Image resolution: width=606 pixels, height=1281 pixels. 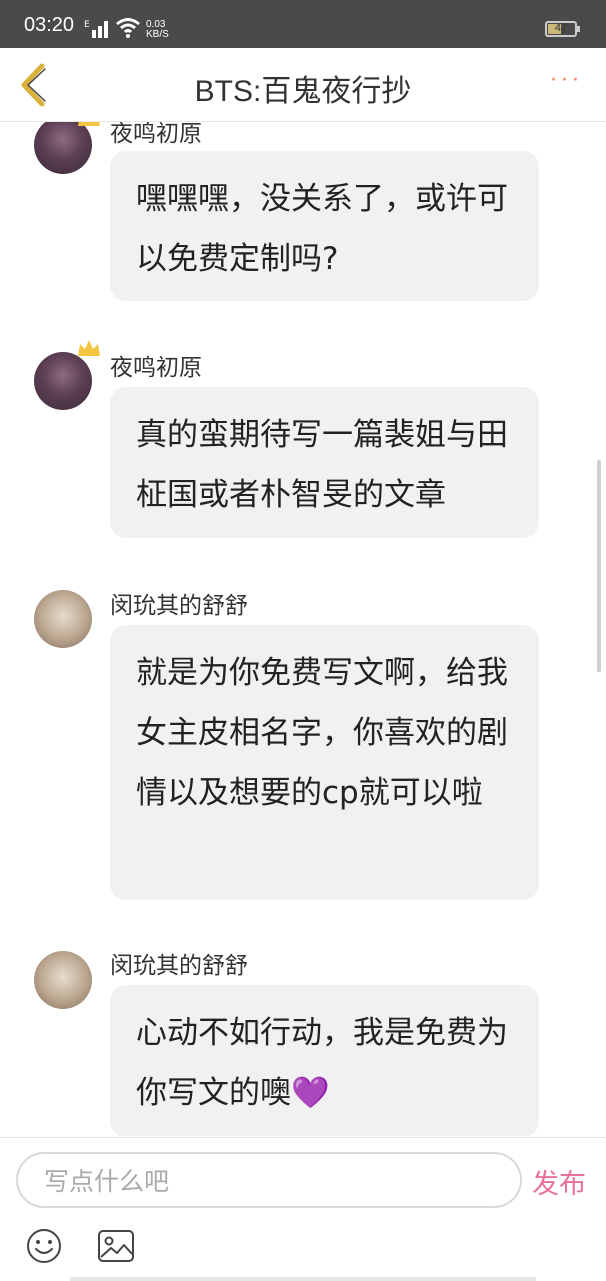 What do you see at coordinates (303, 1209) in the screenshot?
I see `composer-bar: 发布` at bounding box center [303, 1209].